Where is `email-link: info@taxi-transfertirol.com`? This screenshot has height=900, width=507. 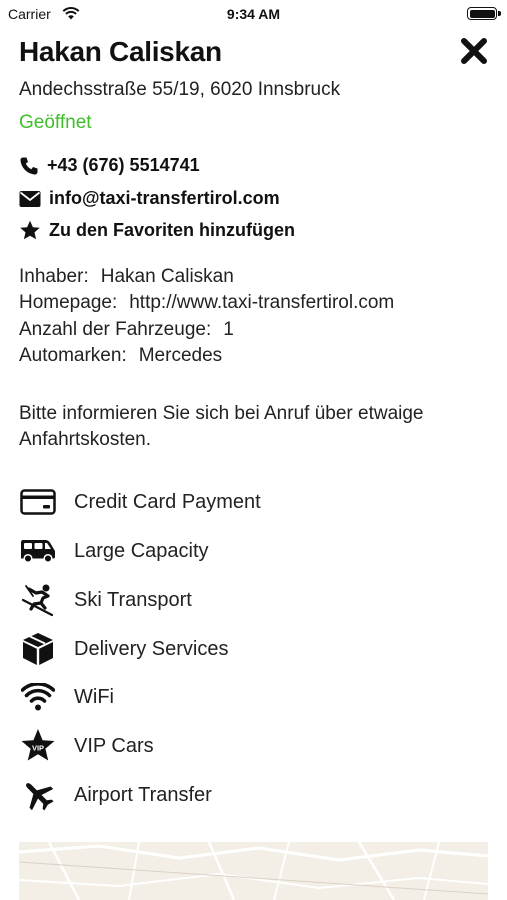
email-link: info@taxi-transfertirol.com is located at coordinates (149, 198).